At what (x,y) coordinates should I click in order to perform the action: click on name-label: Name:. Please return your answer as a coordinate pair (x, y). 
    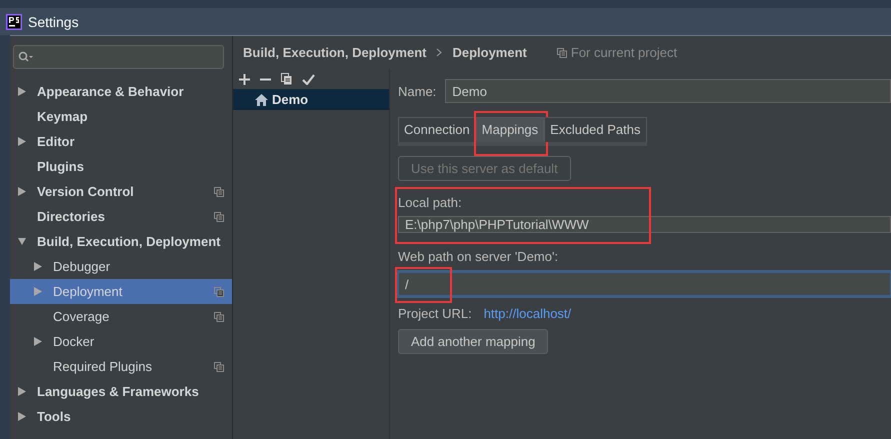
    Looking at the image, I should click on (417, 91).